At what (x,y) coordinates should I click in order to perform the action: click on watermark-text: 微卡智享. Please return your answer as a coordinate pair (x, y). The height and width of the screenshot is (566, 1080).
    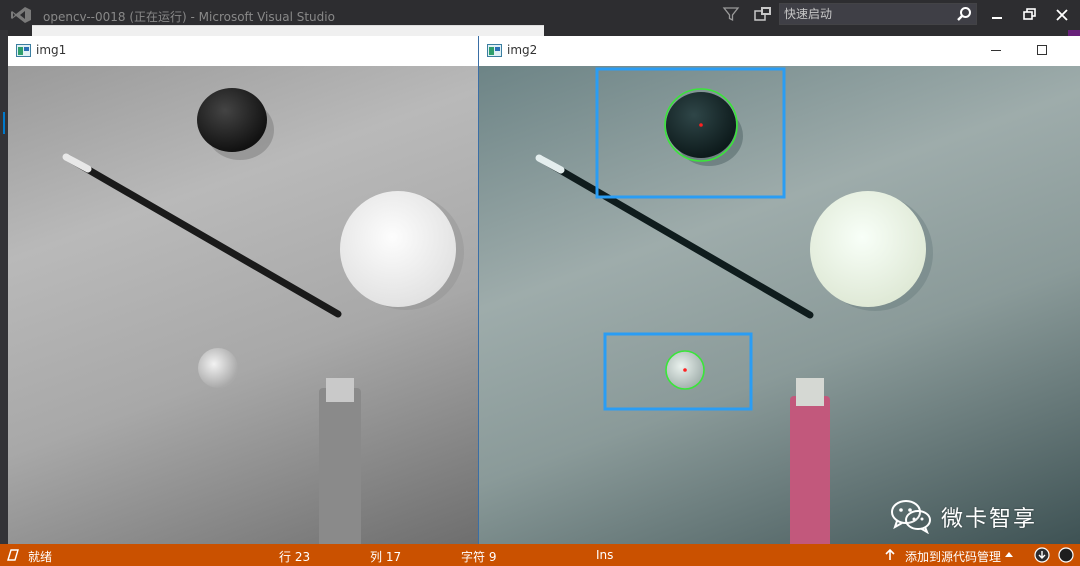
    Looking at the image, I should click on (989, 519).